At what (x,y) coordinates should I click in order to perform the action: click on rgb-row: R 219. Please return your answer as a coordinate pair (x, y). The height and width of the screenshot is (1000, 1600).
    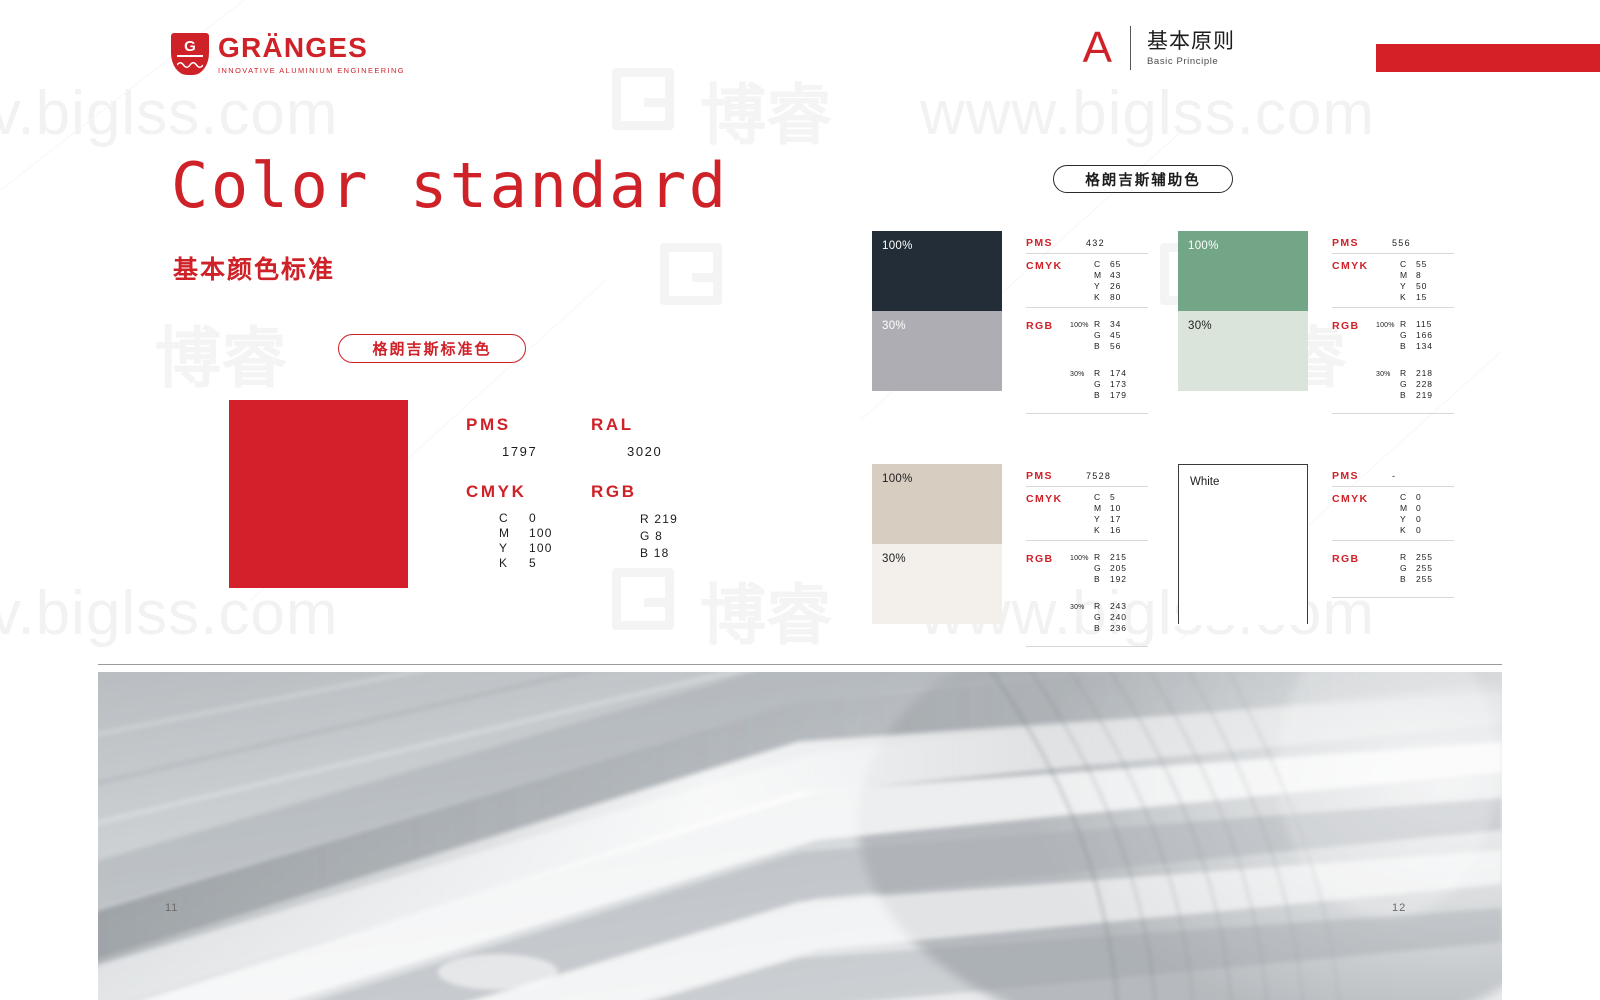
    Looking at the image, I should click on (659, 519).